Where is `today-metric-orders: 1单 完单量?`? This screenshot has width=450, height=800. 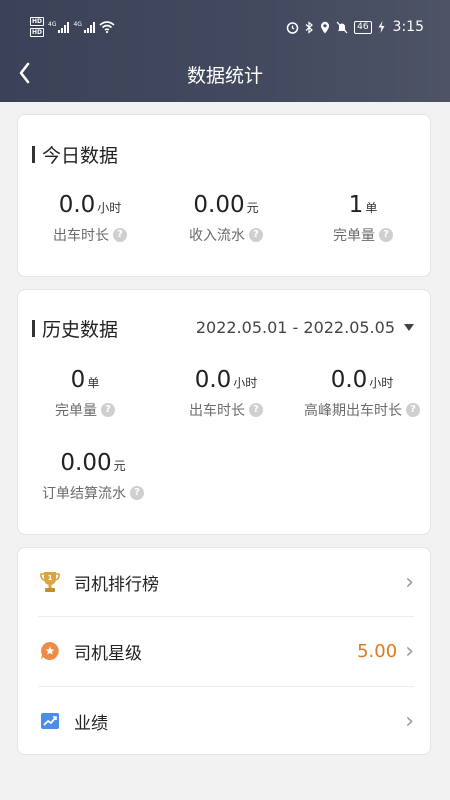
today-metric-orders: 1单 完单量? is located at coordinates (363, 218).